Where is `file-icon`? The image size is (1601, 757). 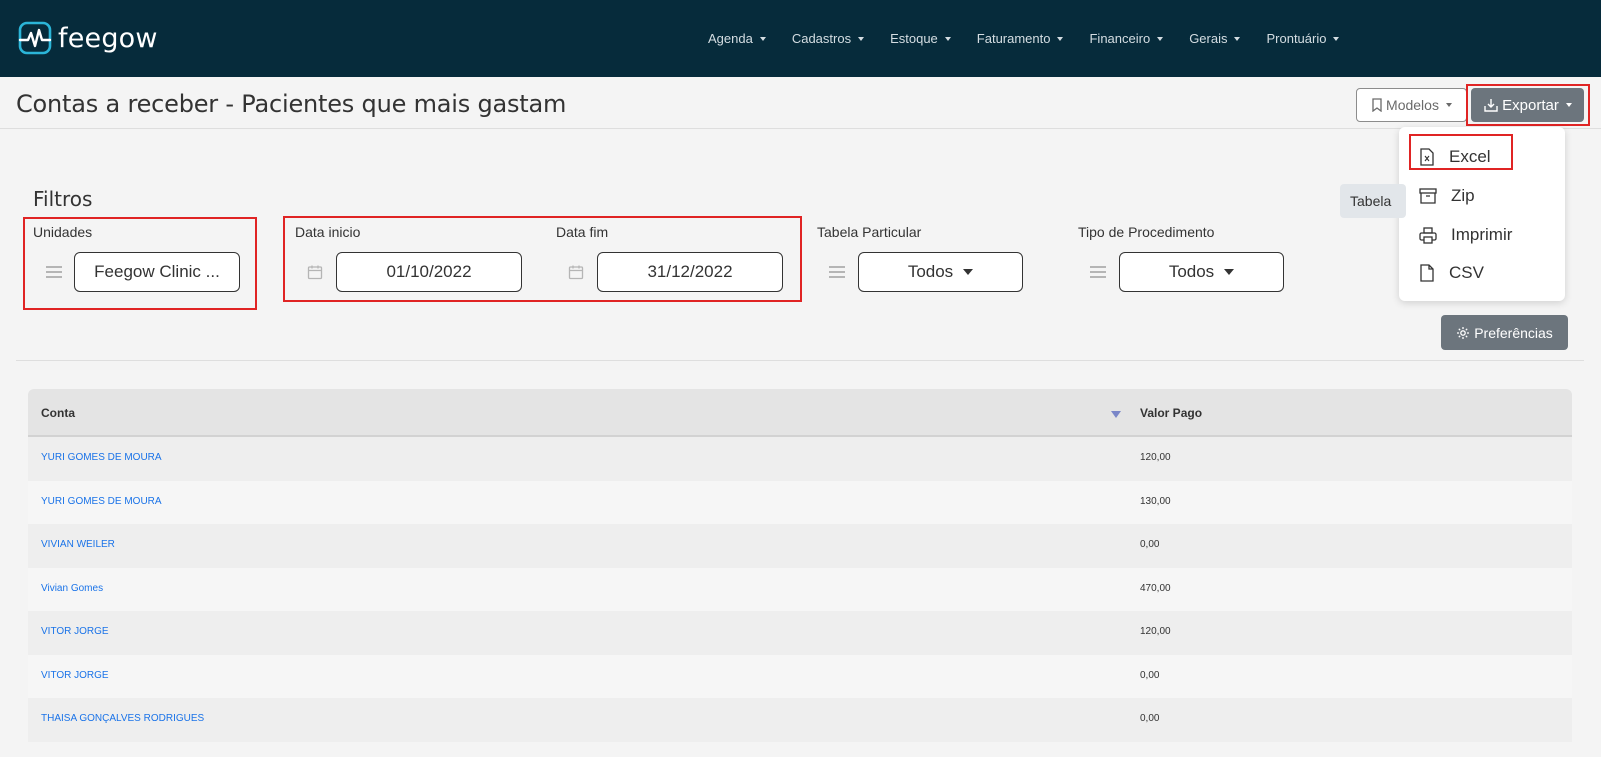
file-icon is located at coordinates (1427, 273).